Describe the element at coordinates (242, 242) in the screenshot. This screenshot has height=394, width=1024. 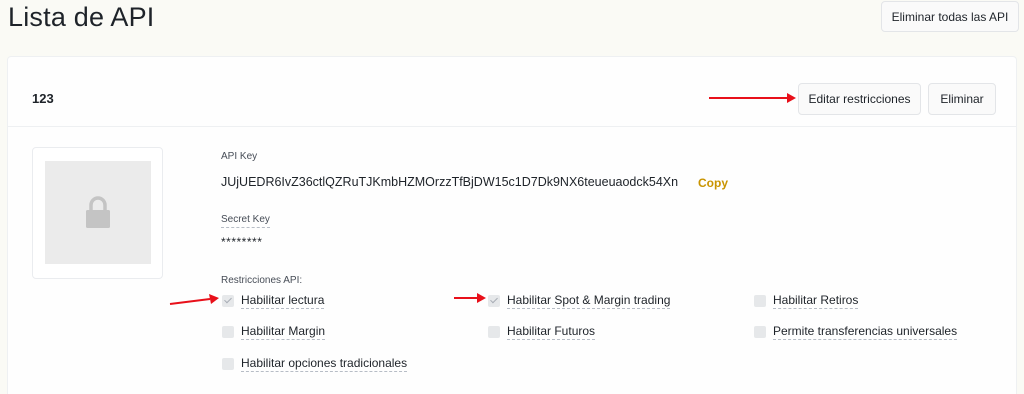
I see `secret-key-value: ********` at that location.